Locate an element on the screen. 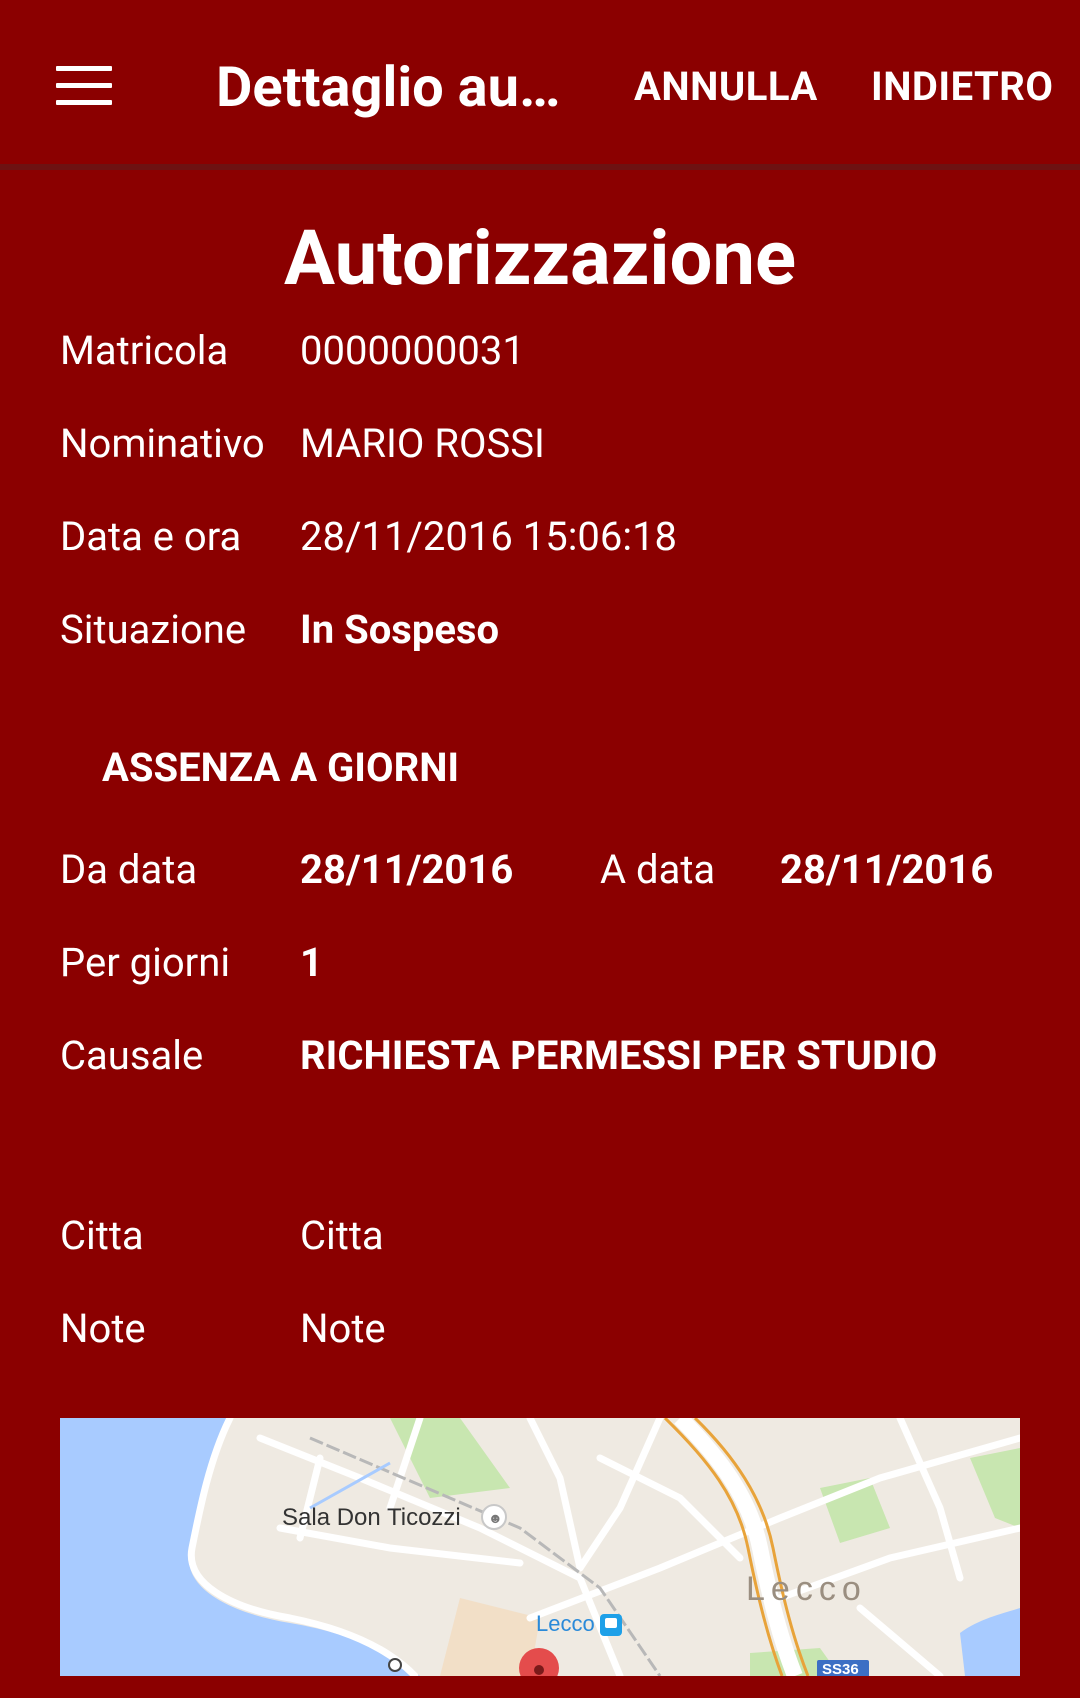 The image size is (1080, 1698). field-label: Per giorni is located at coordinates (145, 962).